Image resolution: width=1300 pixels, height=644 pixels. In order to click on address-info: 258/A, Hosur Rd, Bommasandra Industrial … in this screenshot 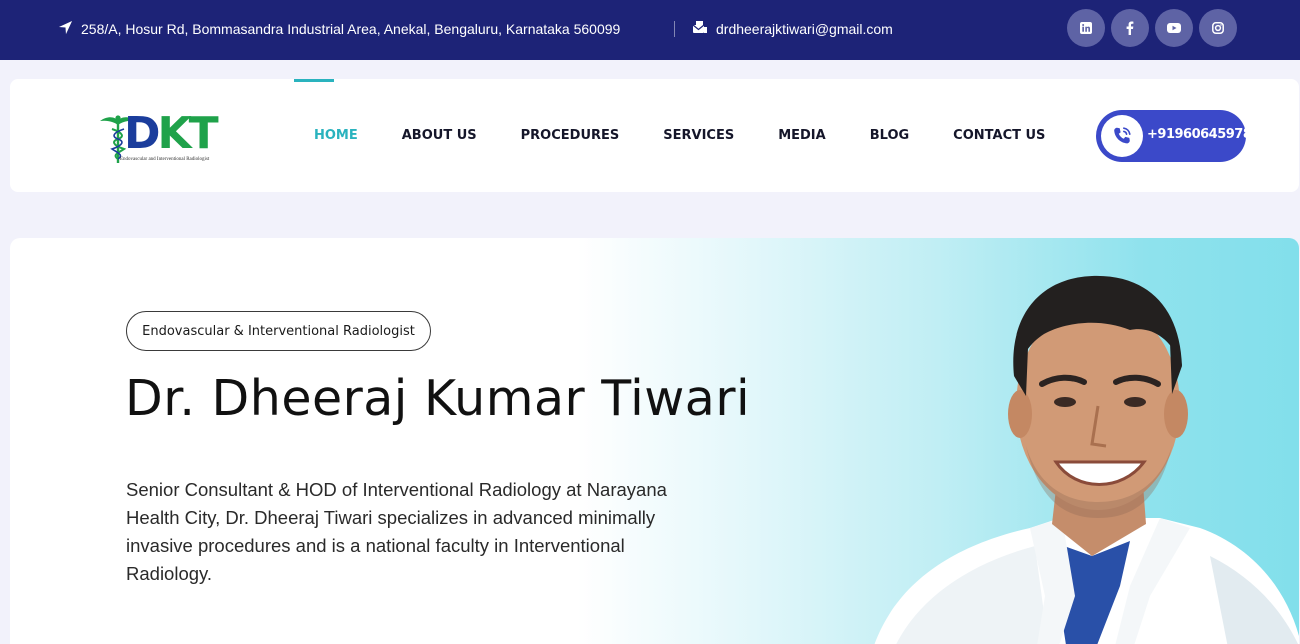, I will do `click(339, 29)`.